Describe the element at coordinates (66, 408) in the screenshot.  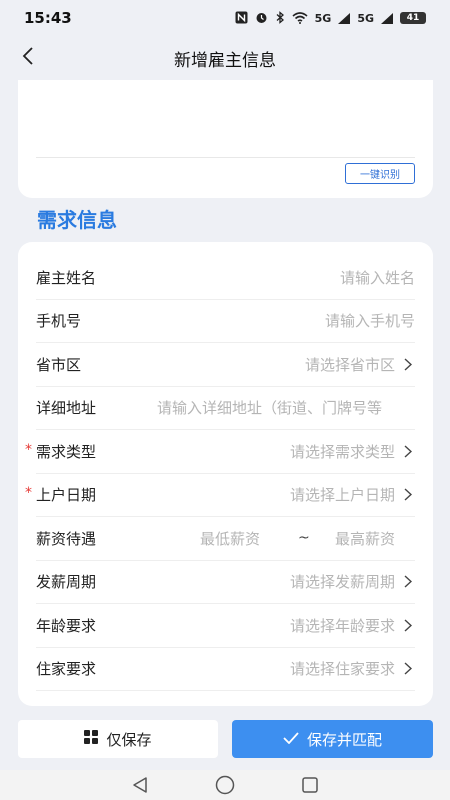
I see `field-label: 详细地址` at that location.